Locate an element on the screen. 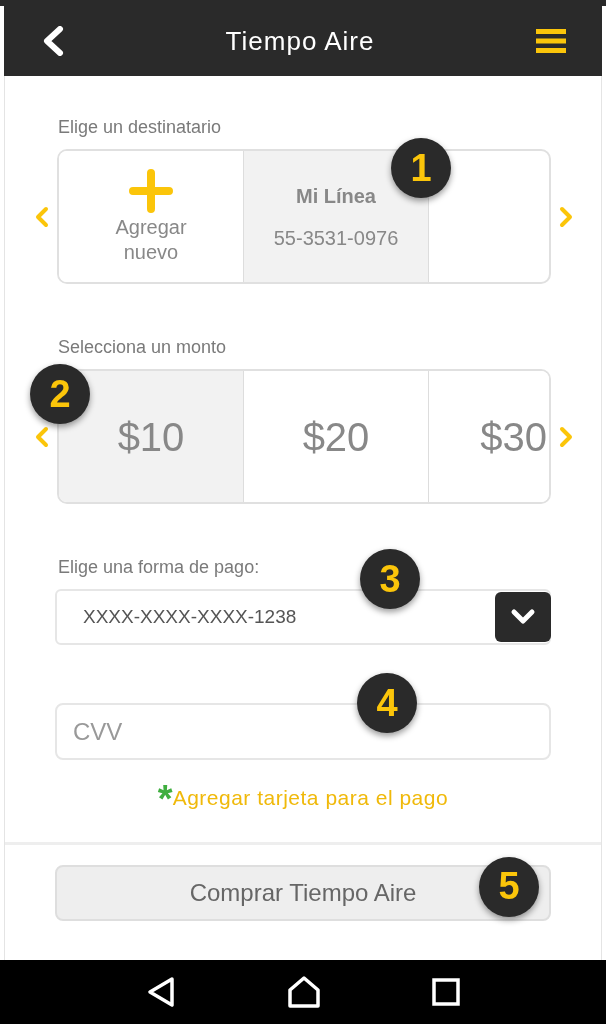 This screenshot has height=1024, width=606. asterisk-icon: * is located at coordinates (165, 797).